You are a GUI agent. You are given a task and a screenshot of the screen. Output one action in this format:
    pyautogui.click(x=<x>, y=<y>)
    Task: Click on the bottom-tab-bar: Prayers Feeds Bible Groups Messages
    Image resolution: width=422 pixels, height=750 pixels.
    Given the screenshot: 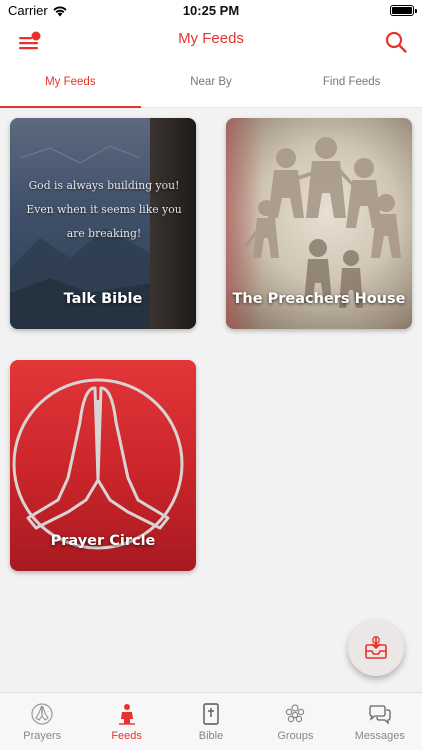 What is the action you would take?
    pyautogui.click(x=211, y=721)
    